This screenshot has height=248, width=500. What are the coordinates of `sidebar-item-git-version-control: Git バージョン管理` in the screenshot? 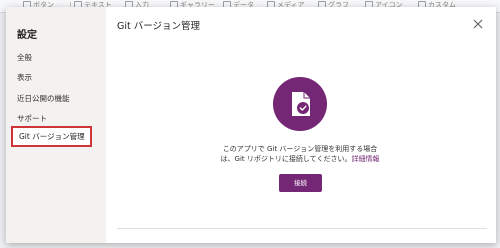 It's located at (51, 136).